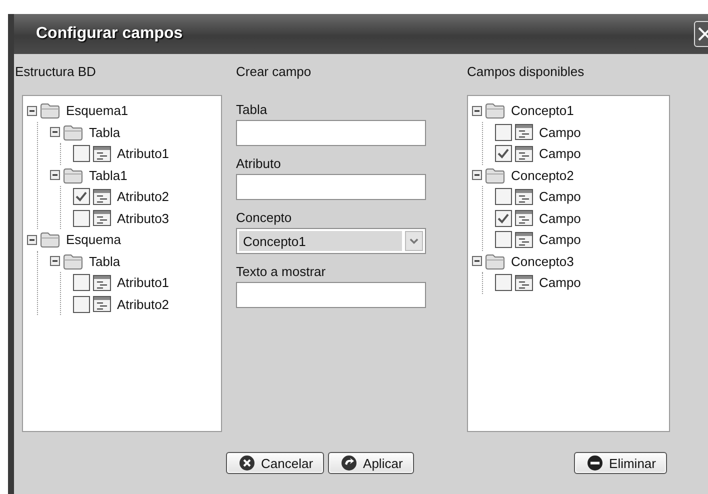 The width and height of the screenshot is (708, 494). What do you see at coordinates (259, 164) in the screenshot?
I see `field-label: Atributo` at bounding box center [259, 164].